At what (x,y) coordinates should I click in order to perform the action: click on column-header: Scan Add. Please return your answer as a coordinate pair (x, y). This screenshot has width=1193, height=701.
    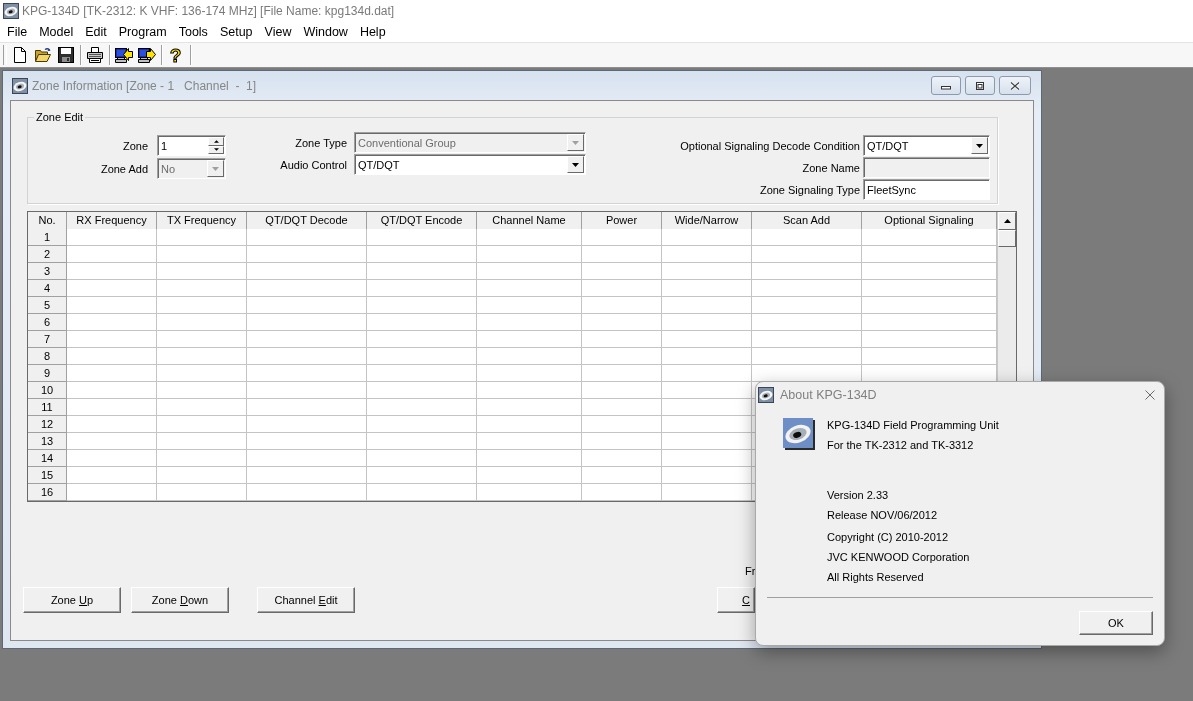
    Looking at the image, I should click on (807, 221).